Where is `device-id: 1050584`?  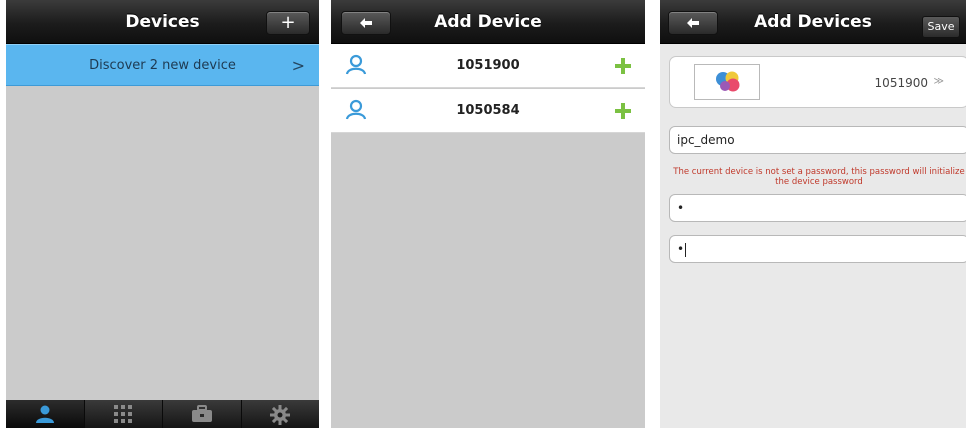 device-id: 1050584 is located at coordinates (488, 110).